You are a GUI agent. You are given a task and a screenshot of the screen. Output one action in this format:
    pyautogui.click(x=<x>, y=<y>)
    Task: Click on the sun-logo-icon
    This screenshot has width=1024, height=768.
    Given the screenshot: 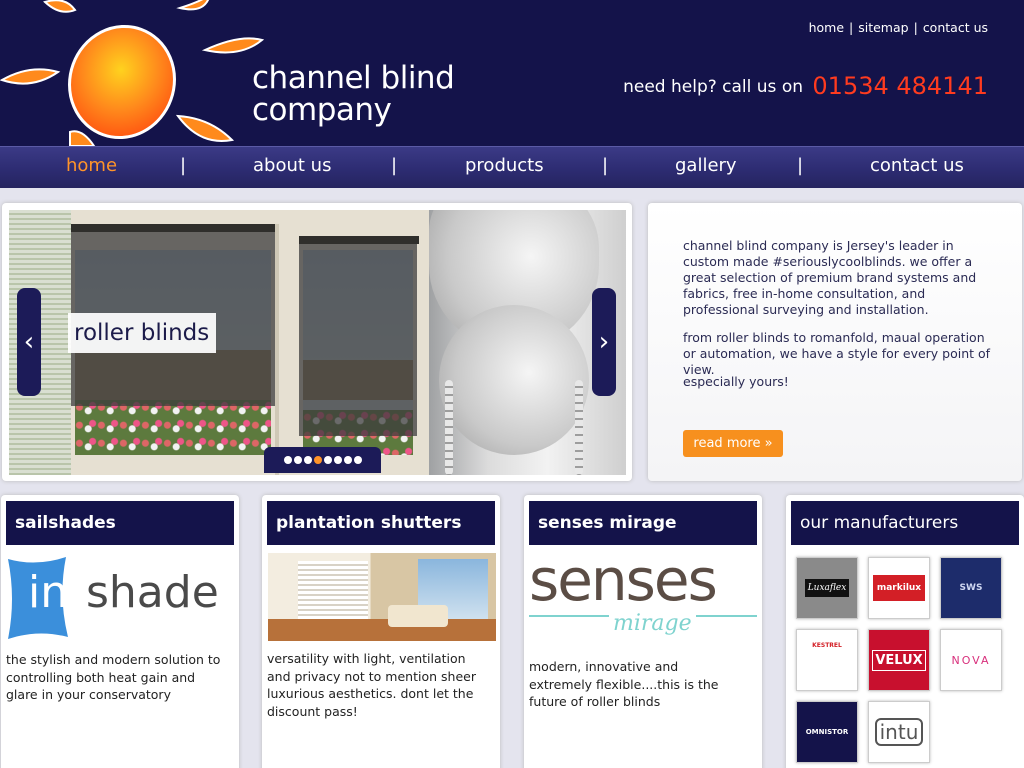 What is the action you would take?
    pyautogui.click(x=132, y=73)
    